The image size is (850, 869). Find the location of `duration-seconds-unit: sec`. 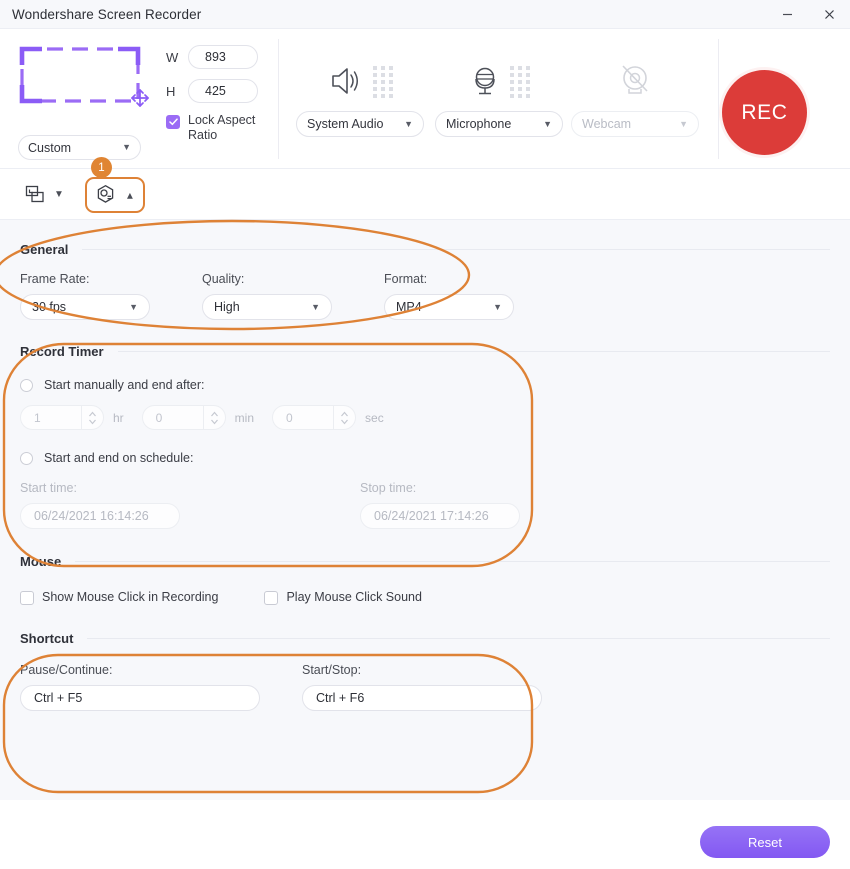

duration-seconds-unit: sec is located at coordinates (374, 417).